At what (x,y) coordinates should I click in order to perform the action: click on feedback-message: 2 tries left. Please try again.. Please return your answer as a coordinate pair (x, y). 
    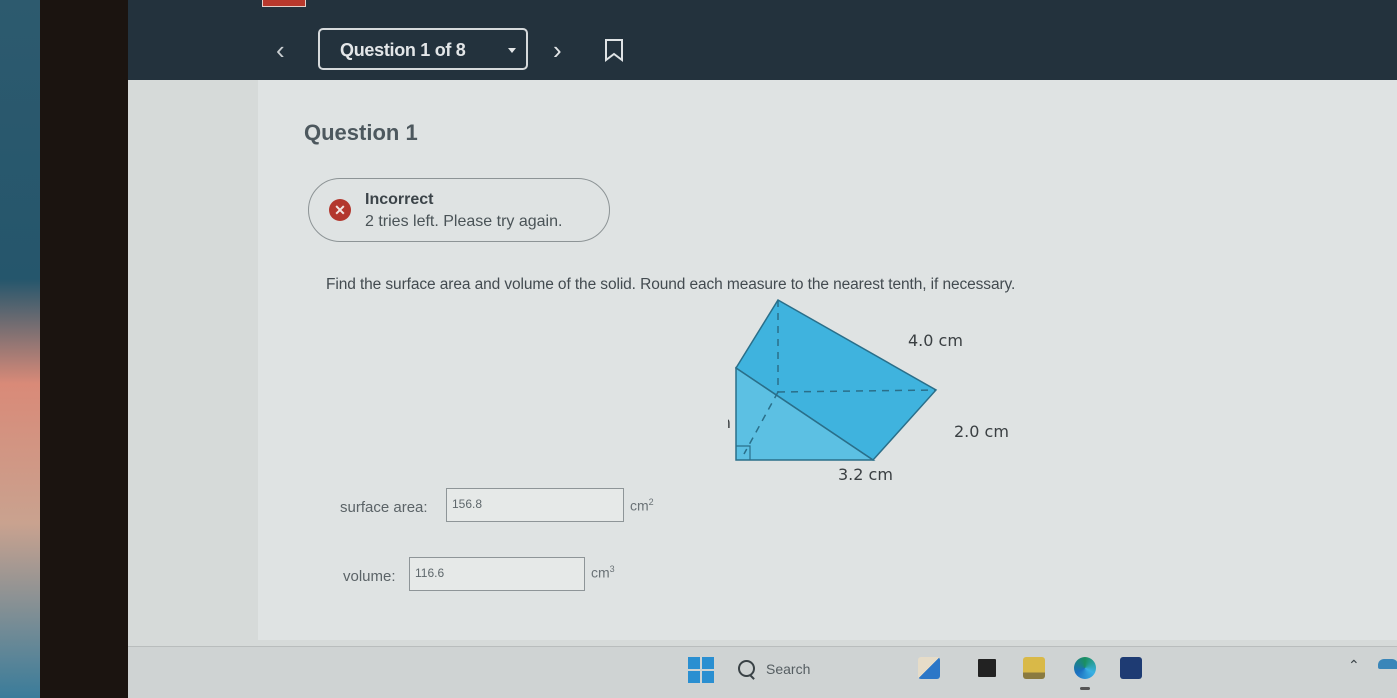
    Looking at the image, I should click on (464, 221).